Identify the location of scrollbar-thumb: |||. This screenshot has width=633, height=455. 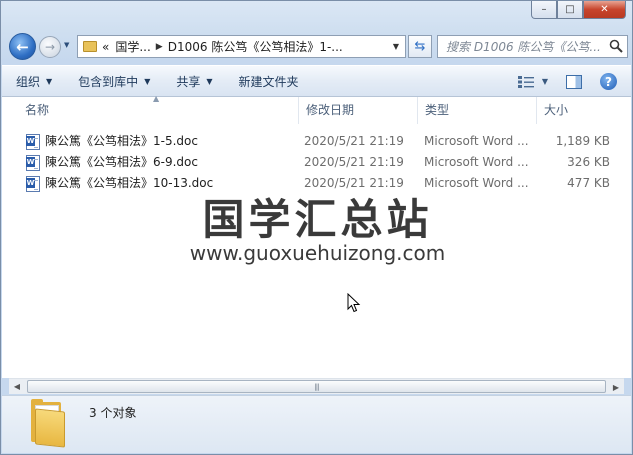
(316, 386).